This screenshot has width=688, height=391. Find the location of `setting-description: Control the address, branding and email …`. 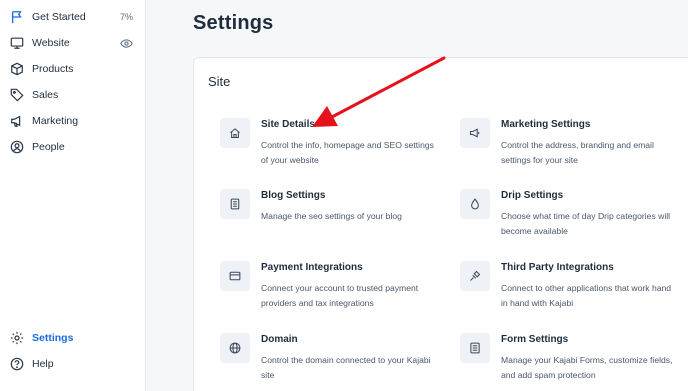

setting-description: Control the address, branding and email … is located at coordinates (577, 152).